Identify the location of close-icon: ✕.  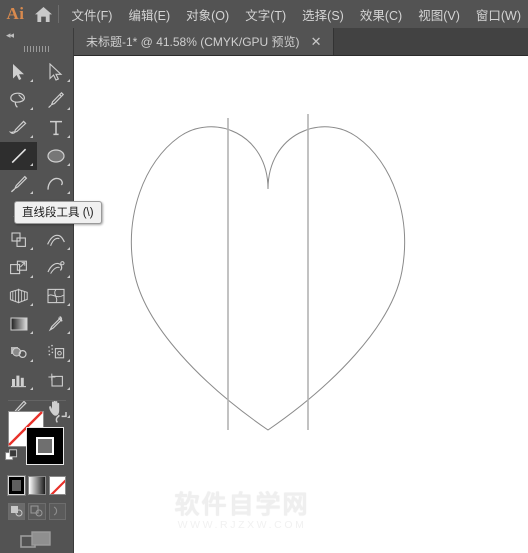
(316, 42).